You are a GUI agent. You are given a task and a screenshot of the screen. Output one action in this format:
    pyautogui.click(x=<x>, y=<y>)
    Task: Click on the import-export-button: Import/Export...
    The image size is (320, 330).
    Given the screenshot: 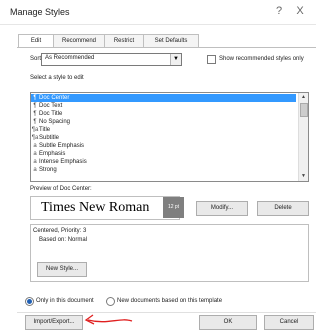 What is the action you would take?
    pyautogui.click(x=54, y=322)
    